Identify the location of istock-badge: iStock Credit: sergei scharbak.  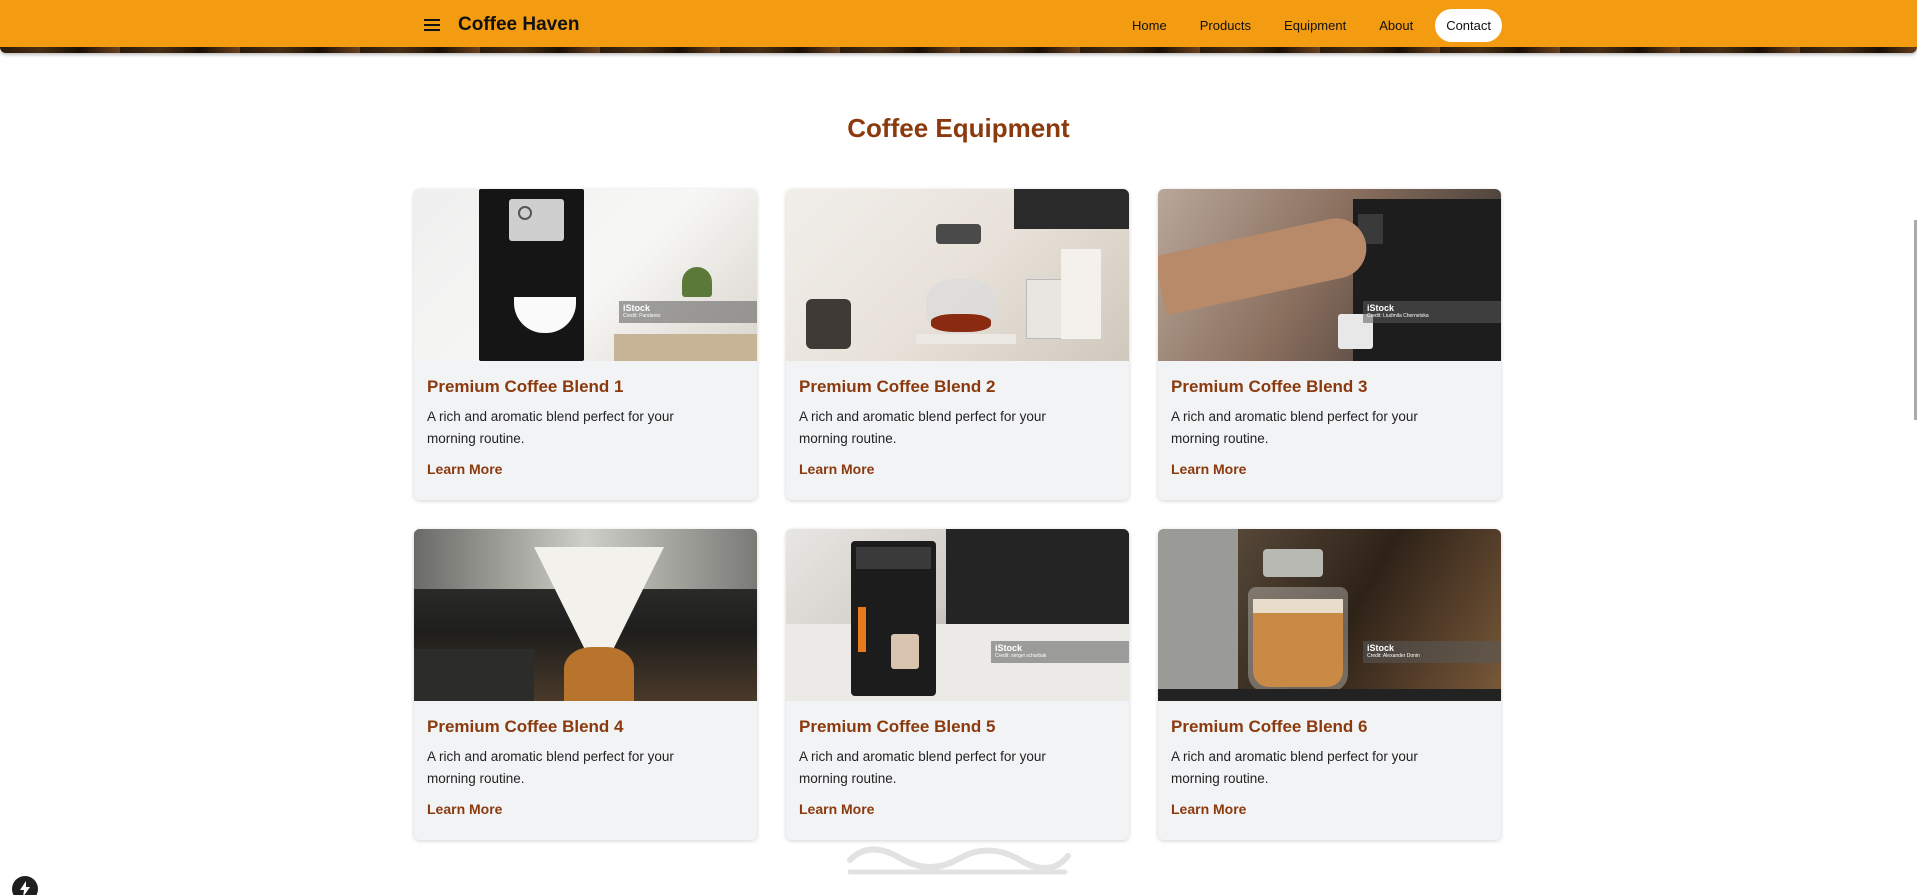
(1060, 652).